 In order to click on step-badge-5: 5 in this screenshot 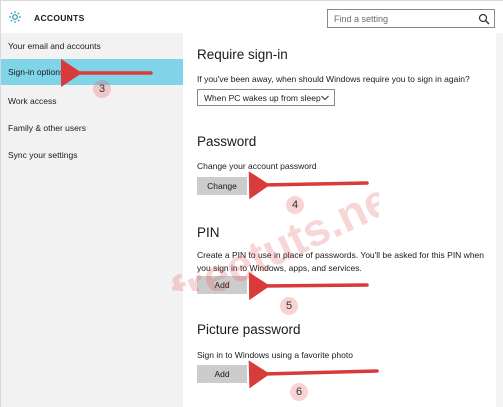, I will do `click(289, 306)`.